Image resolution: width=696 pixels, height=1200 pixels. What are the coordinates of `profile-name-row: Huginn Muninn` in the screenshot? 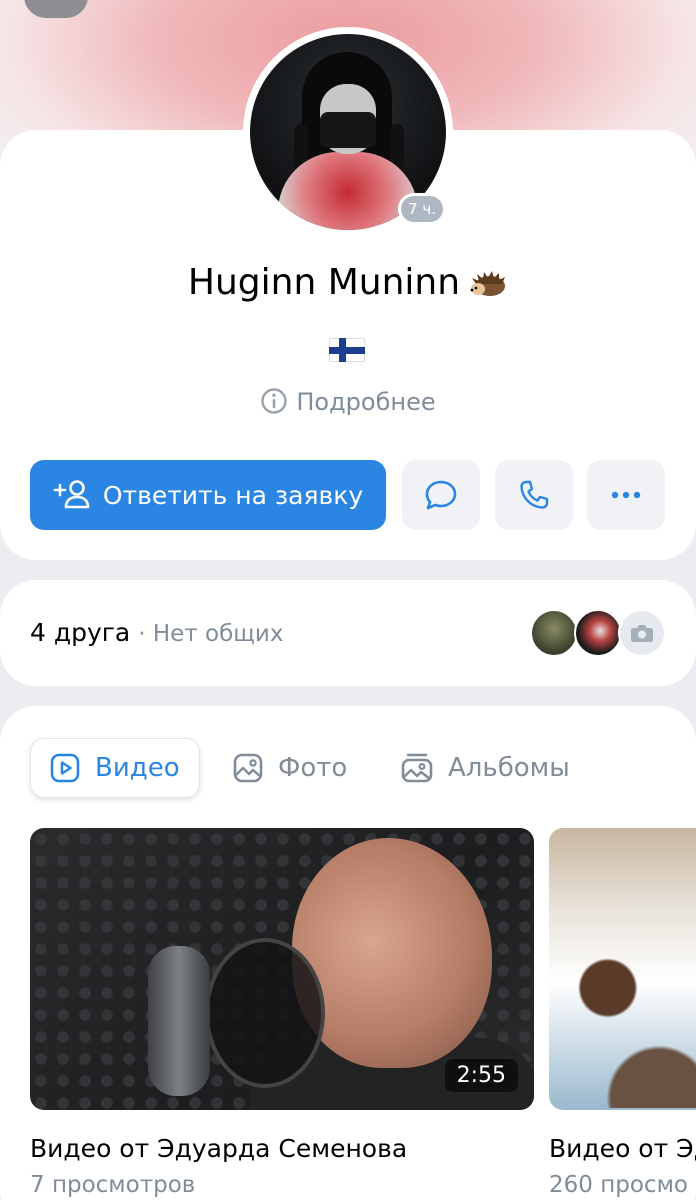 It's located at (348, 290).